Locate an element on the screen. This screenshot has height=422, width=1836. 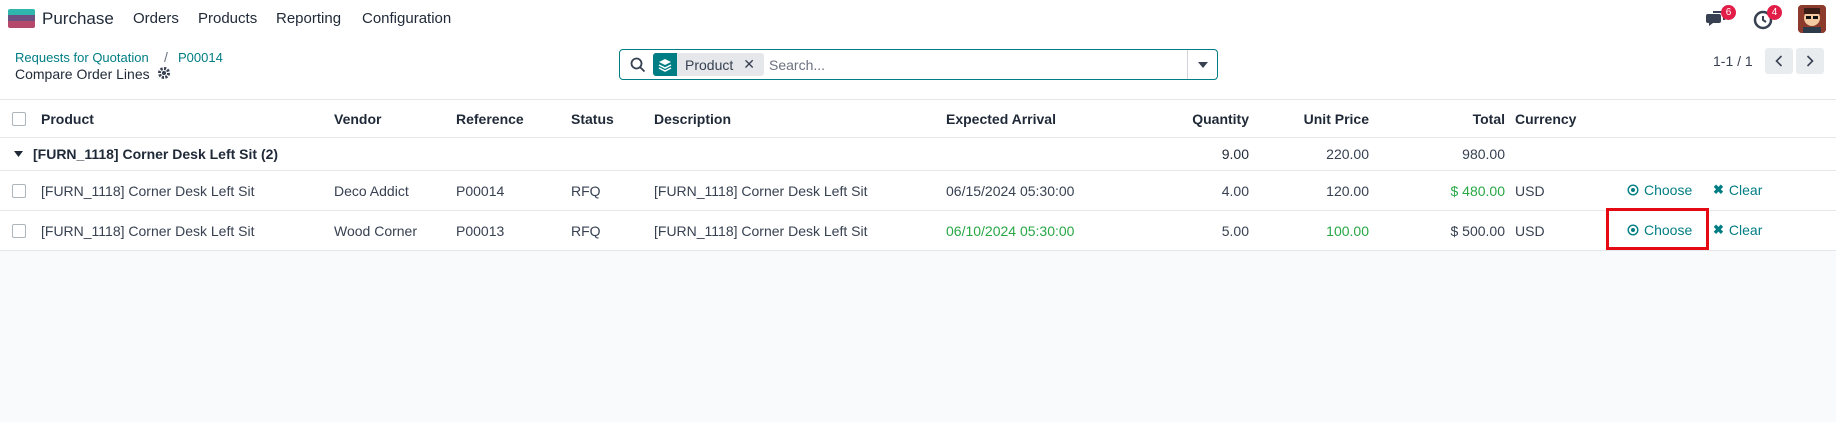
column-status: Status is located at coordinates (592, 118).